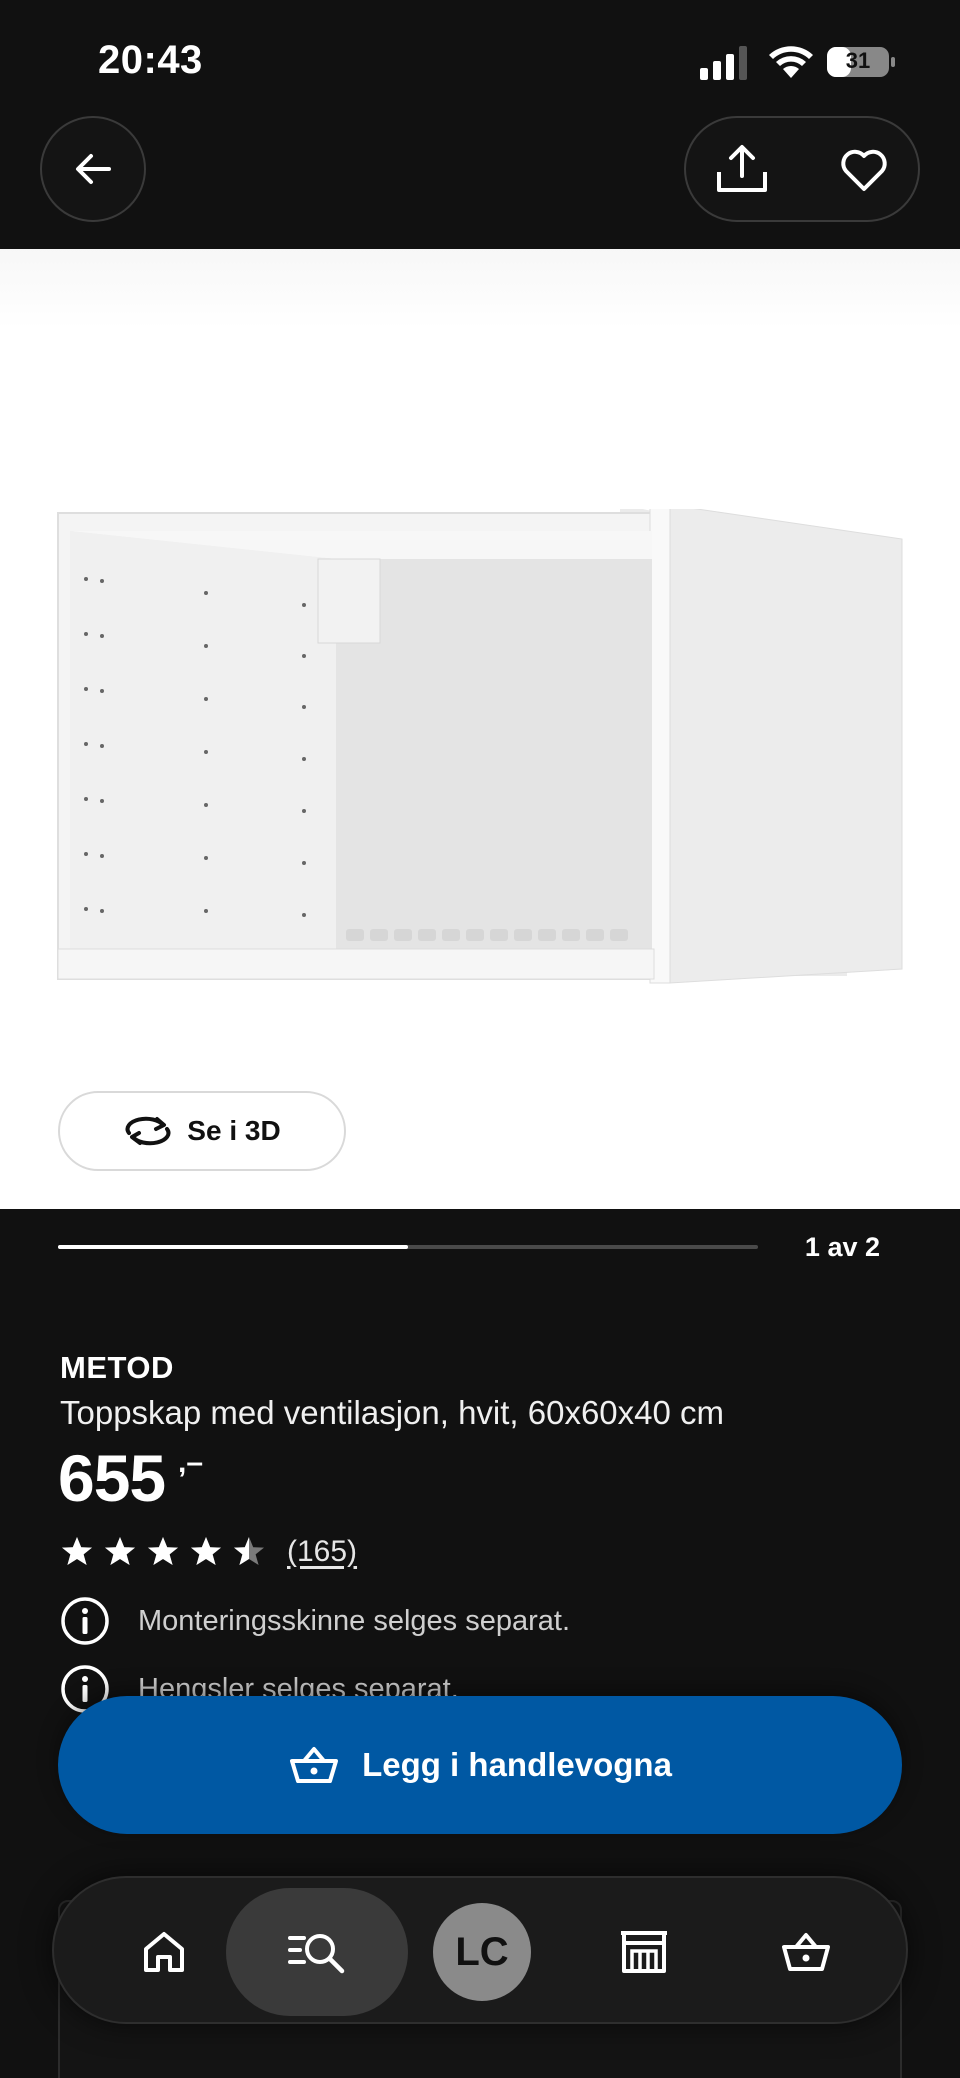 This screenshot has width=960, height=2078. I want to click on info-text-rail: Monteringsskinne selges separat., so click(354, 1620).